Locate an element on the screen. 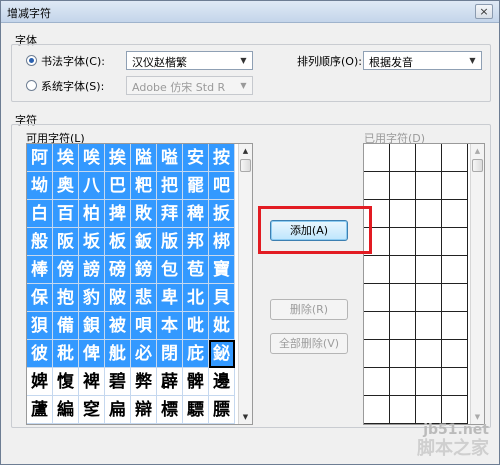 This screenshot has height=465, width=500. char-cell: 陂 is located at coordinates (118, 298).